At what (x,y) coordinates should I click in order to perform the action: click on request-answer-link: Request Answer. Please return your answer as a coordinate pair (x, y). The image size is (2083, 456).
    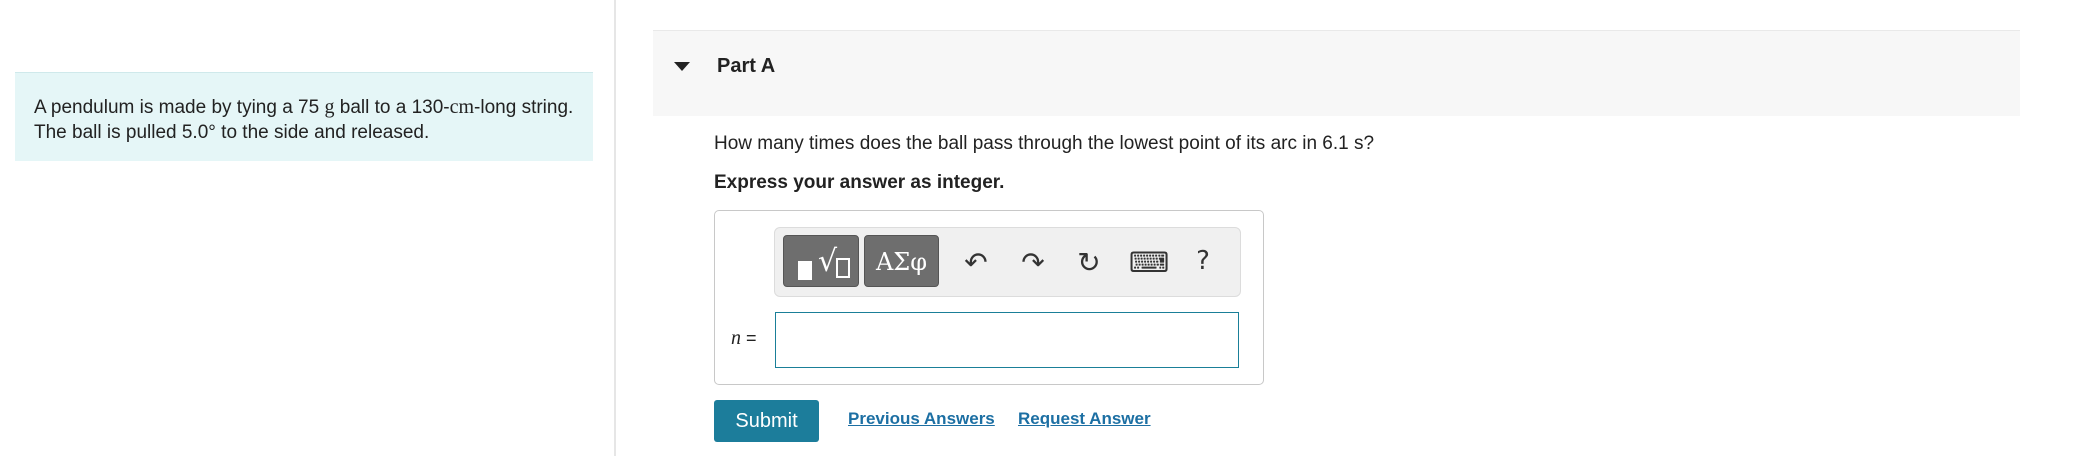
    Looking at the image, I should click on (1084, 419).